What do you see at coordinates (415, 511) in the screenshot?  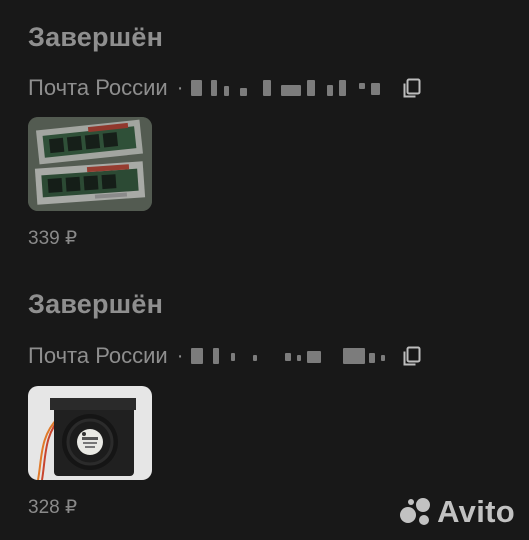 I see `avito-logo-icon` at bounding box center [415, 511].